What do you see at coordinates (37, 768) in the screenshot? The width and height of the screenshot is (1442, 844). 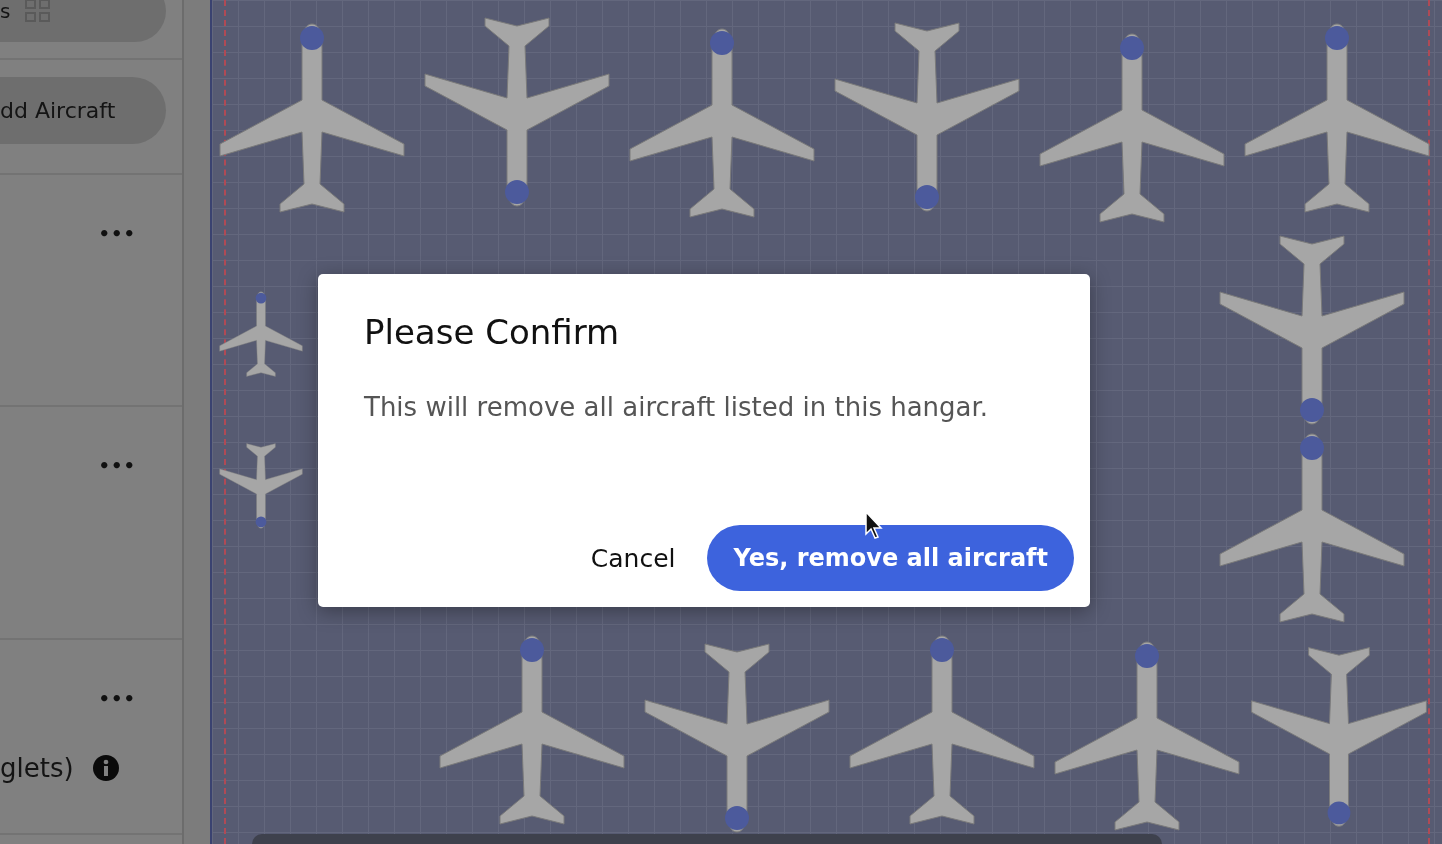 I see `aircraft-note: glets)` at bounding box center [37, 768].